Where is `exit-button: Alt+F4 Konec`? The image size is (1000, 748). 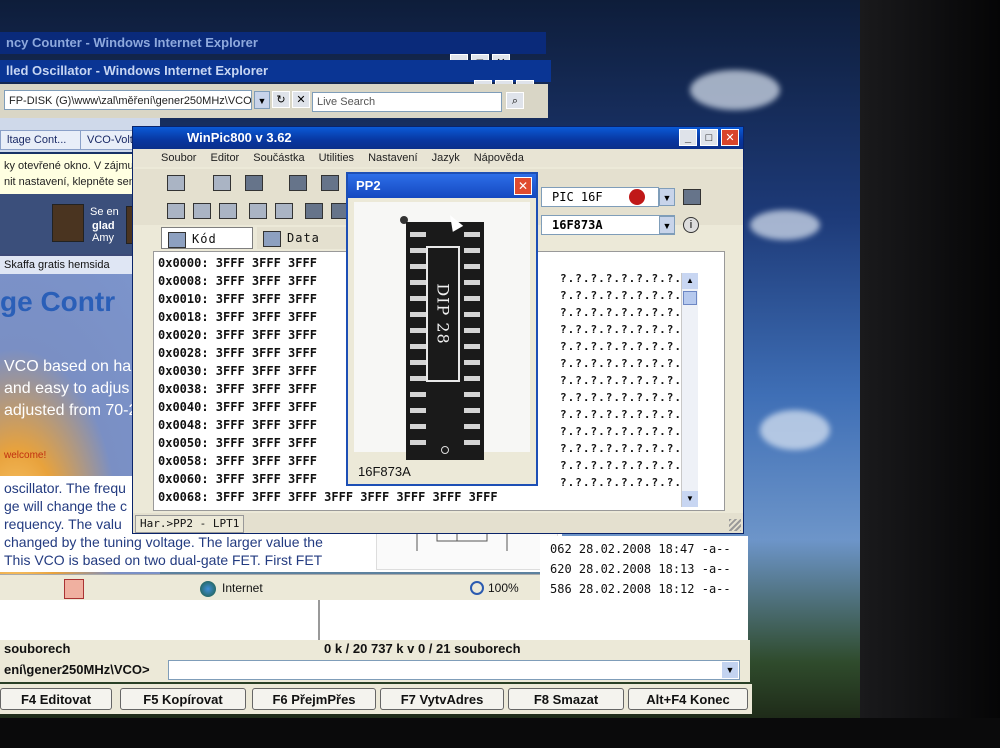
exit-button: Alt+F4 Konec is located at coordinates (688, 699).